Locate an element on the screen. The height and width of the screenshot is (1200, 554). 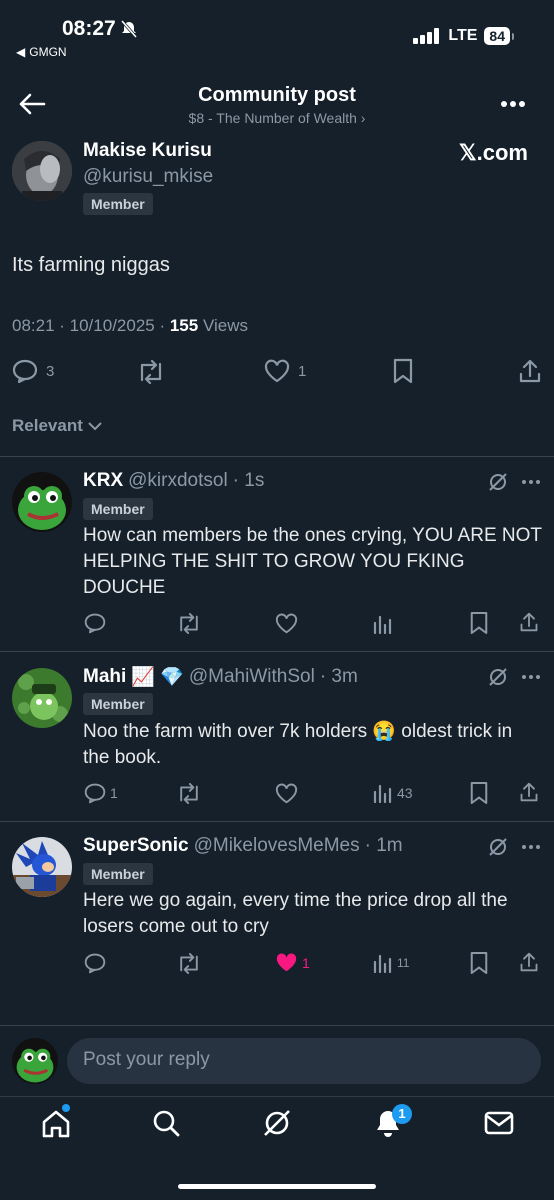
post-time: 08:21 · 10/10/2025 · is located at coordinates (91, 325).